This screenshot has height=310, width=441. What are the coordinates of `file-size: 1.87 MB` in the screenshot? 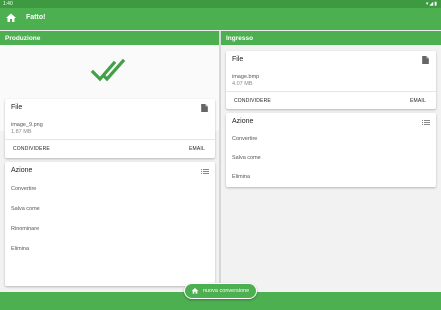 It's located at (21, 132).